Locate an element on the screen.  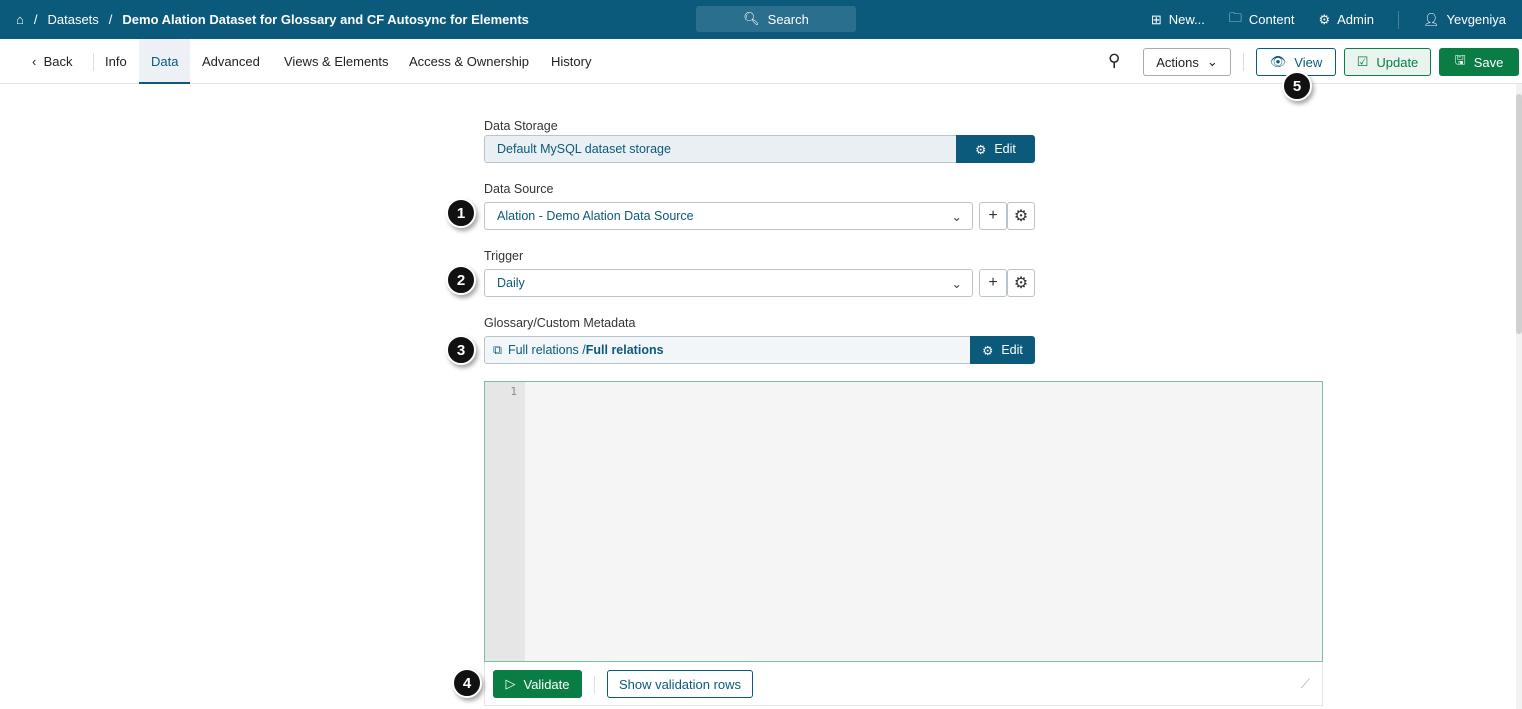
step-badge-2: 2 is located at coordinates (461, 280).